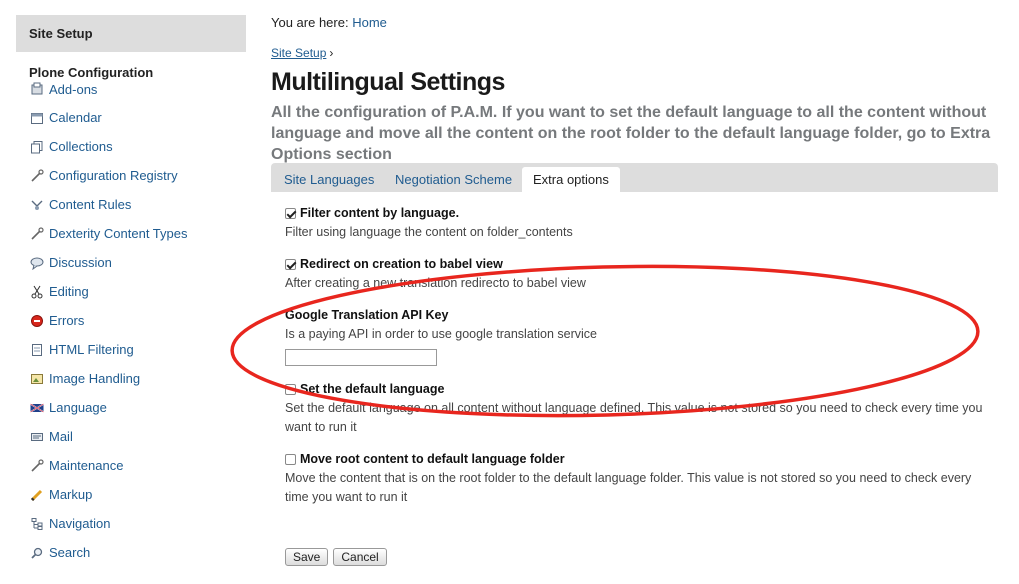  I want to click on page-title: Multilingual Settings, so click(388, 82).